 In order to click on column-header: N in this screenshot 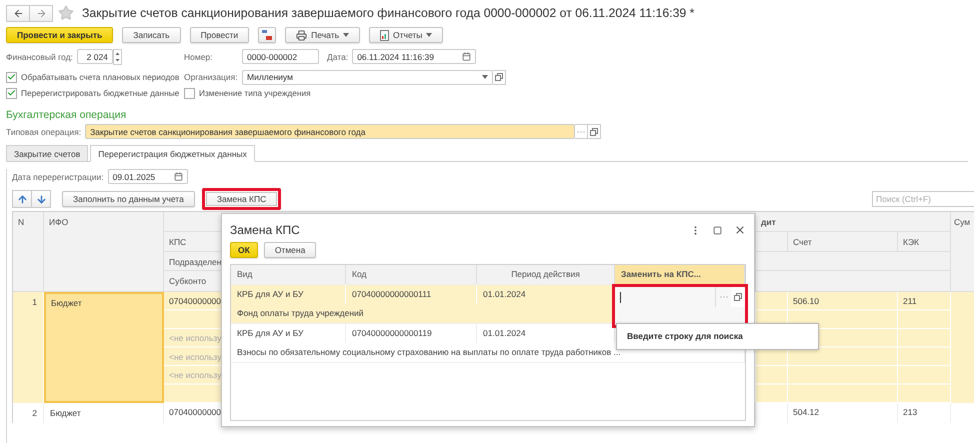, I will do `click(28, 252)`.